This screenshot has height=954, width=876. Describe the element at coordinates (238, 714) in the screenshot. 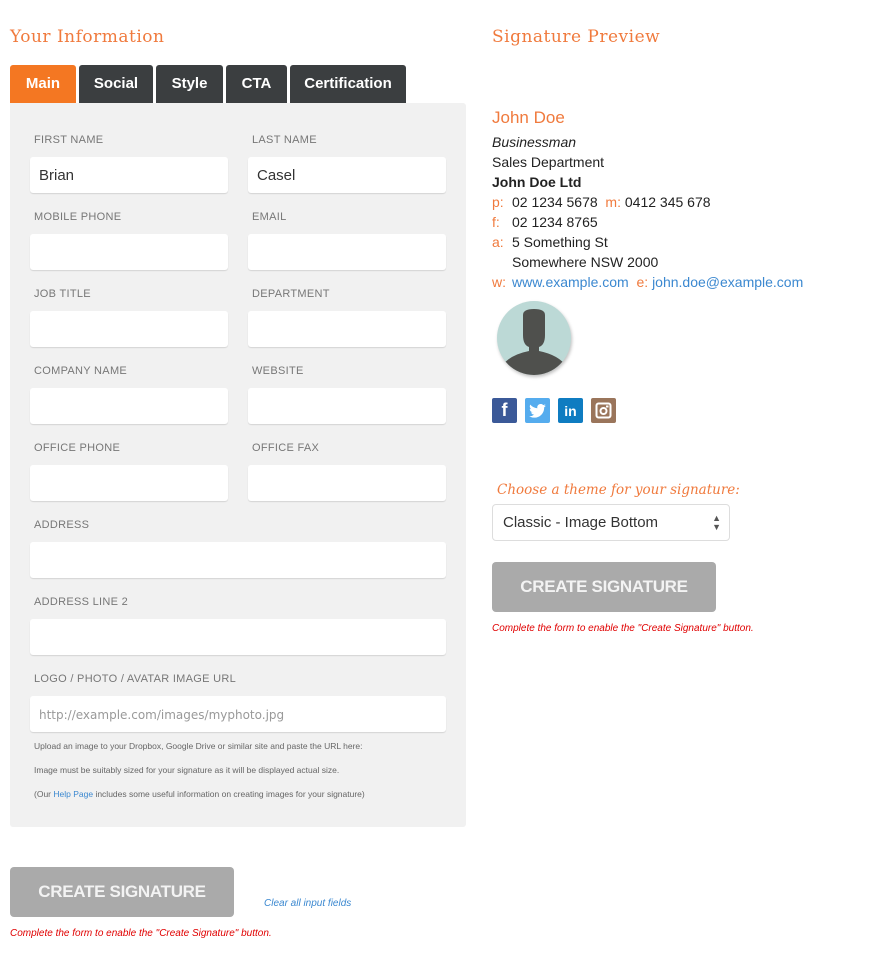

I see `image-url-input` at that location.